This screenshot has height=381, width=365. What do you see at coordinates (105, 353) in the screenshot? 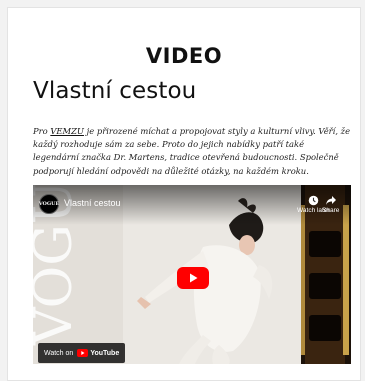
I see `youtube-wordmark: YouTube` at bounding box center [105, 353].